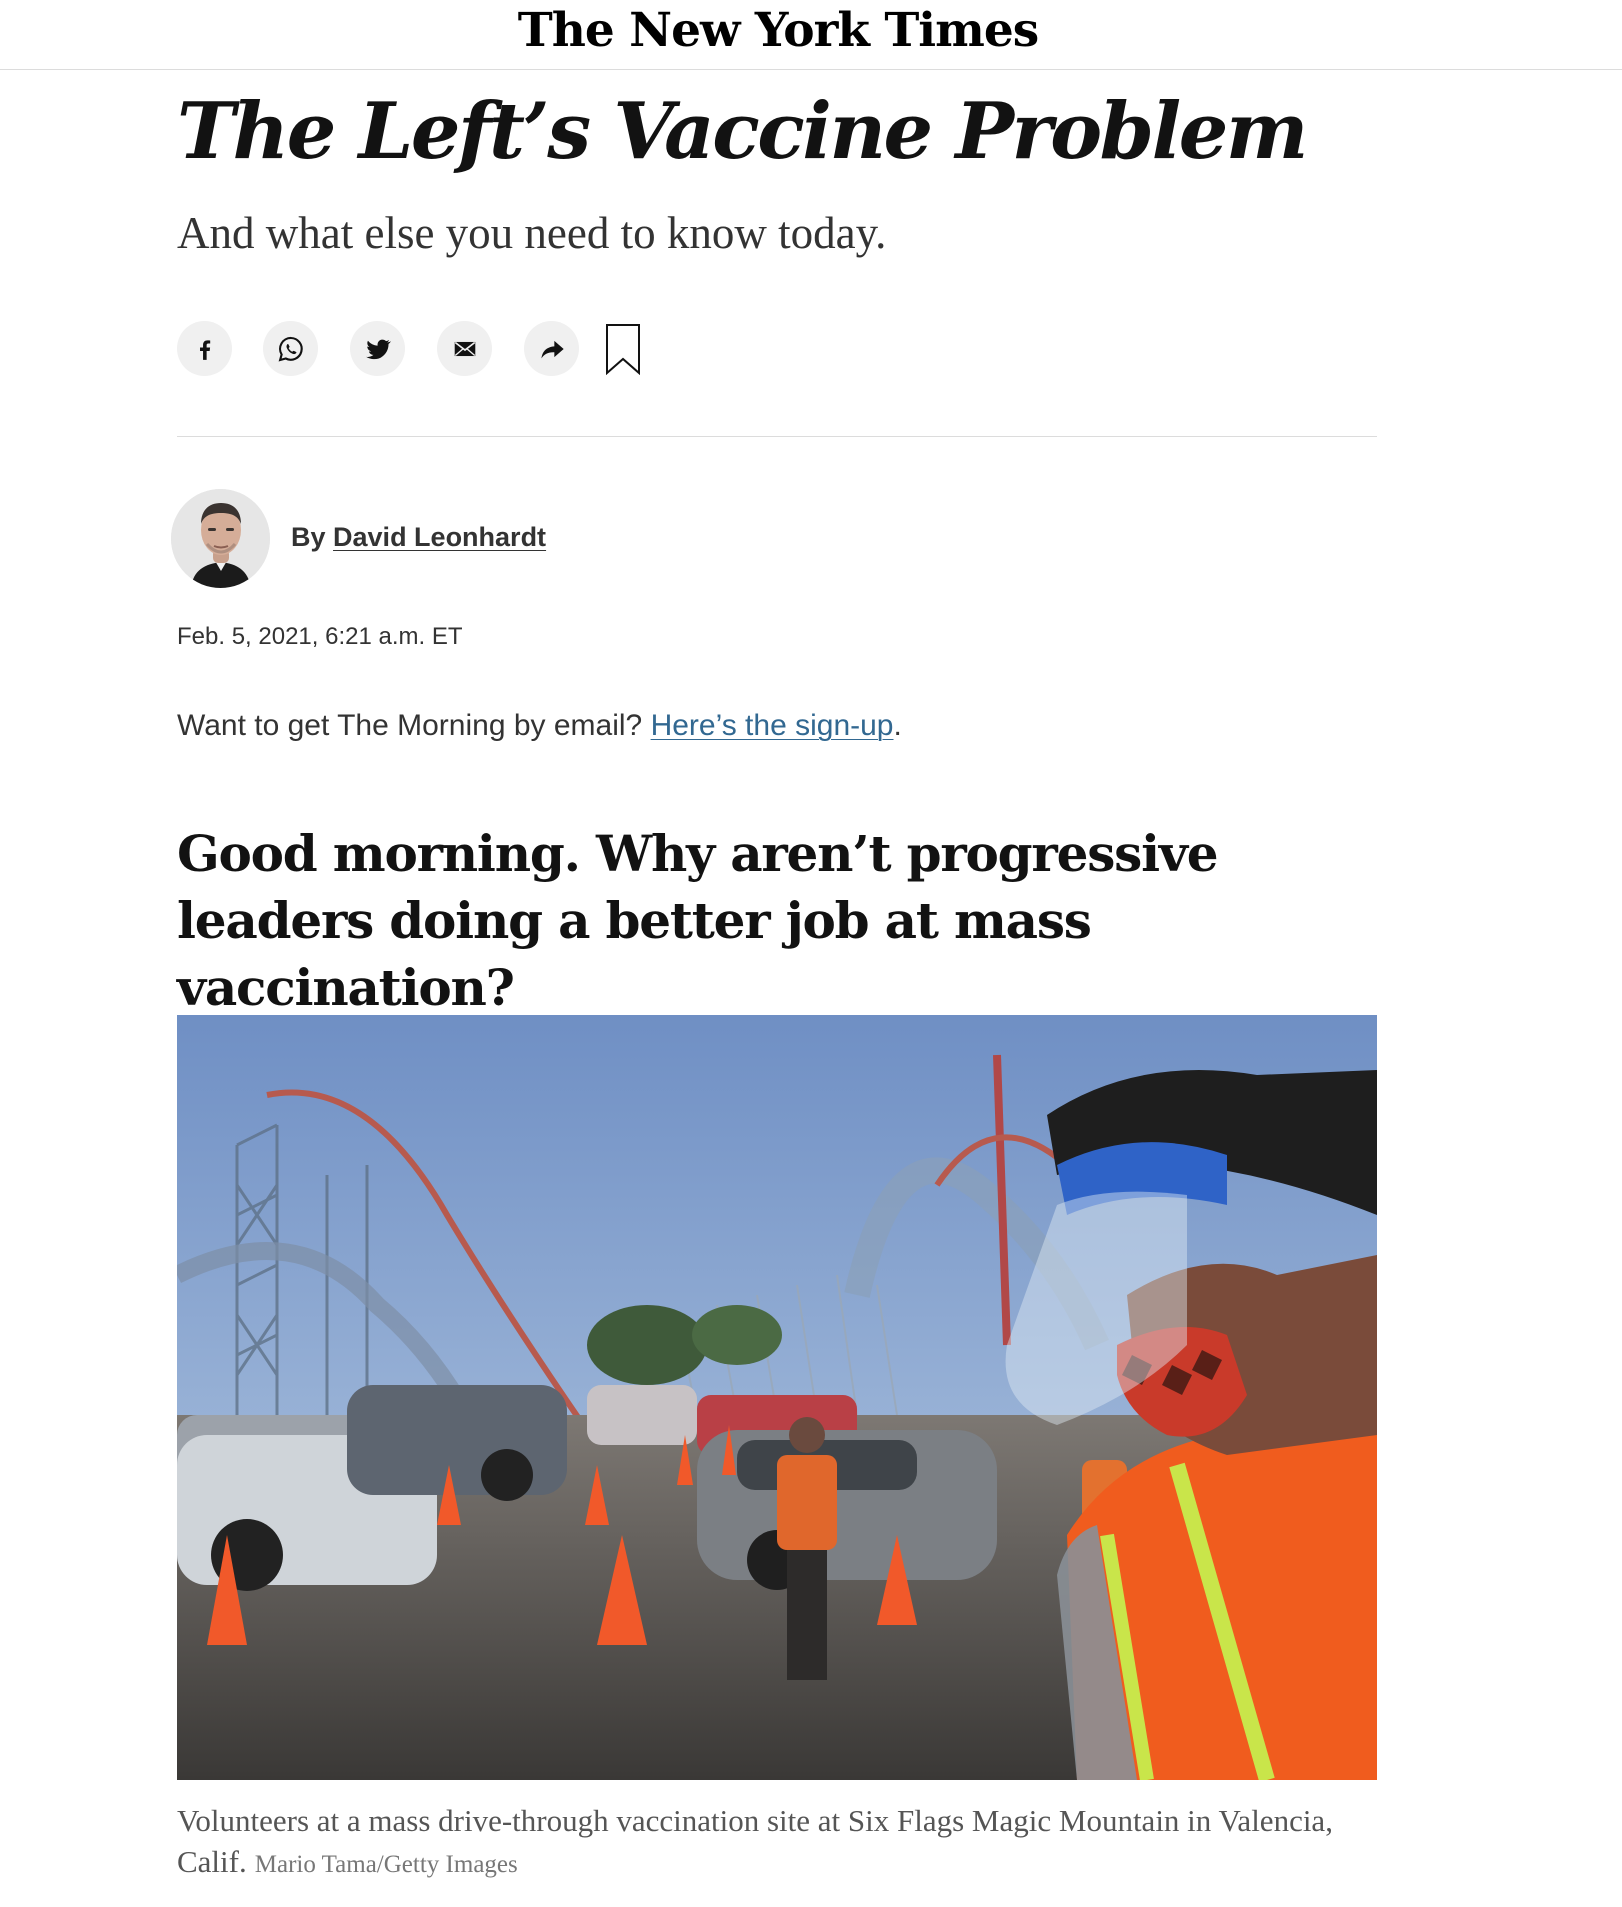 The image size is (1622, 1907). I want to click on whatsapp-icon, so click(290, 349).